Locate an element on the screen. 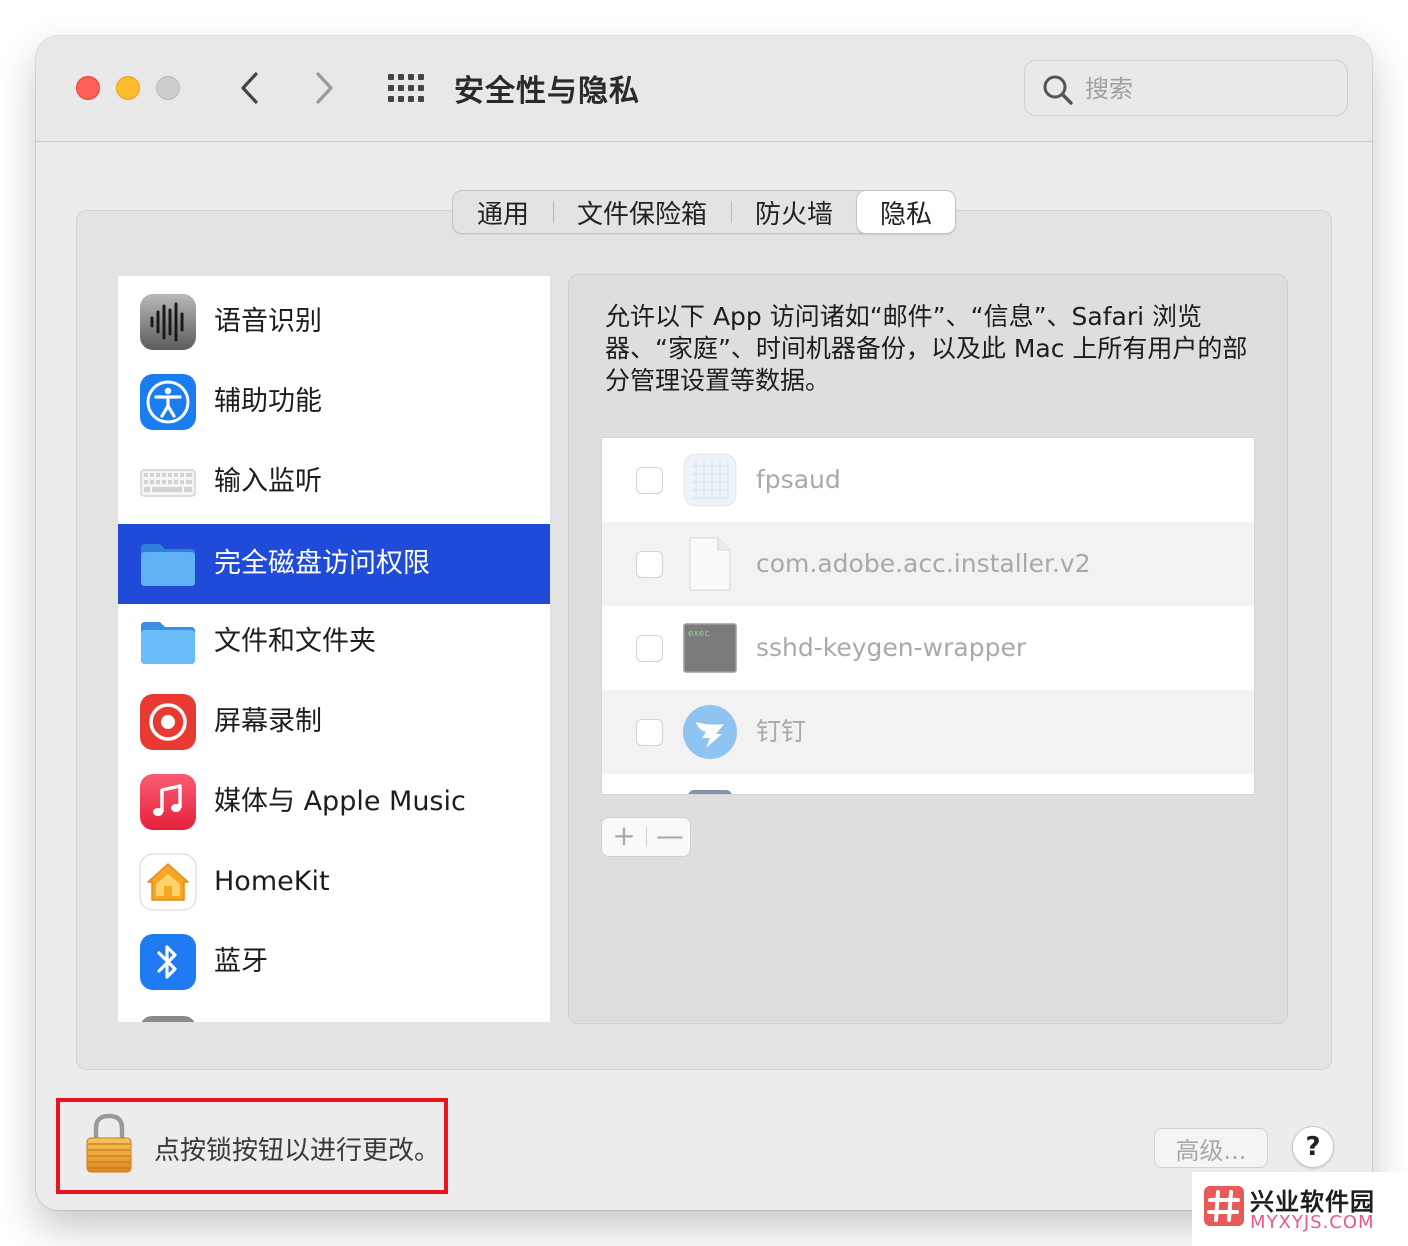  window-title: 安全性与隐私 is located at coordinates (547, 91).